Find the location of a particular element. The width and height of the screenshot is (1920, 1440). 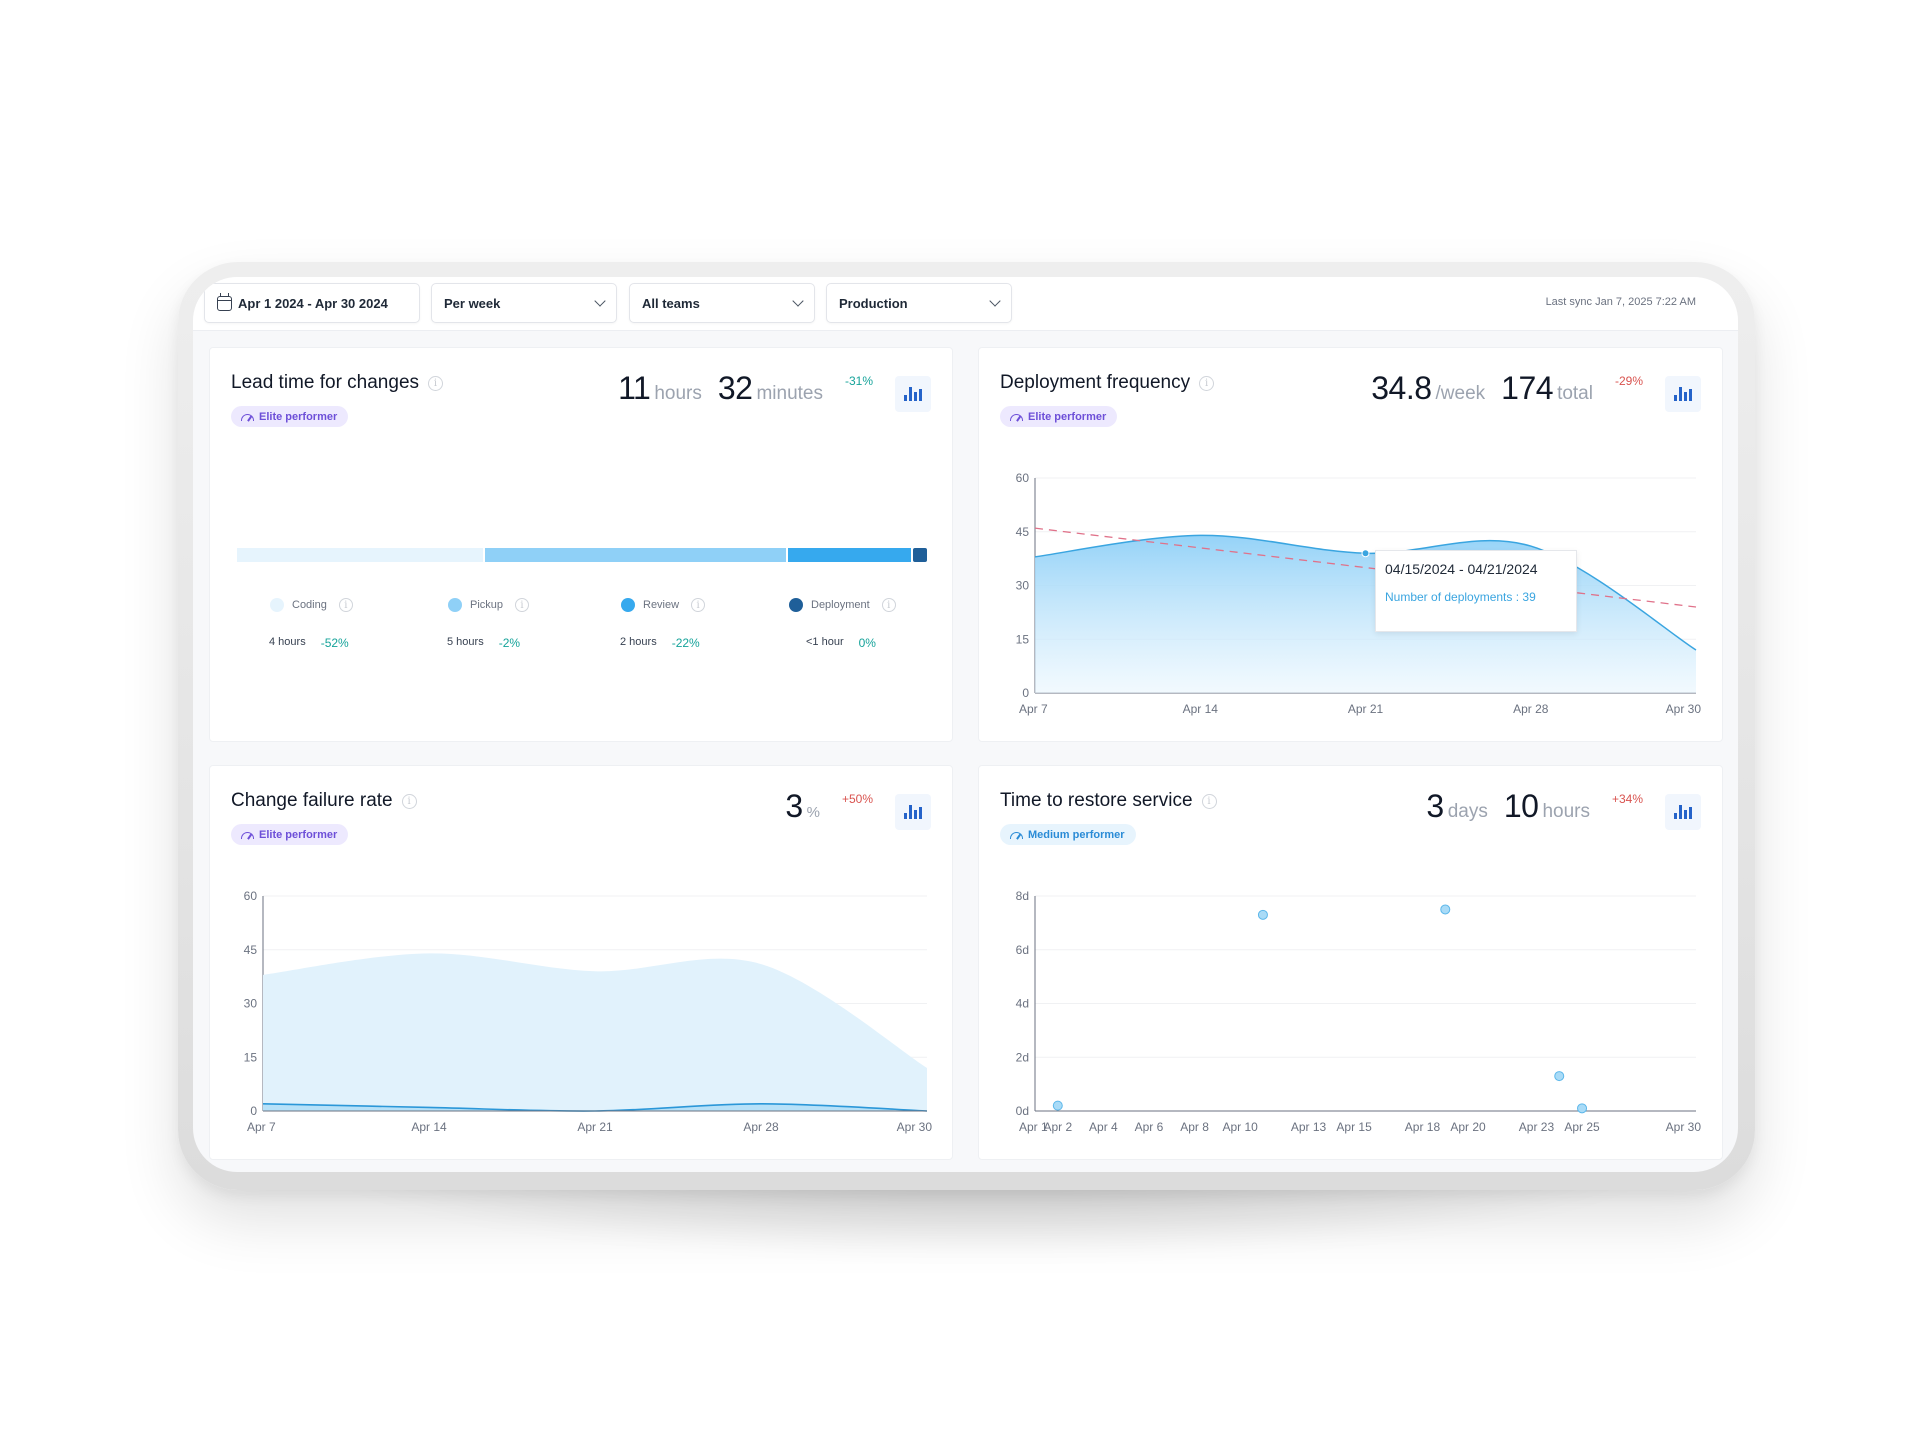

stage-delta: -52% is located at coordinates (334, 643).